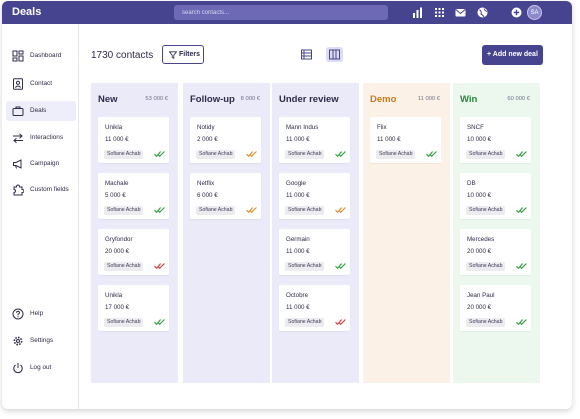 Image resolution: width=580 pixels, height=419 pixels. I want to click on sidebar-item-label: Settings, so click(42, 340).